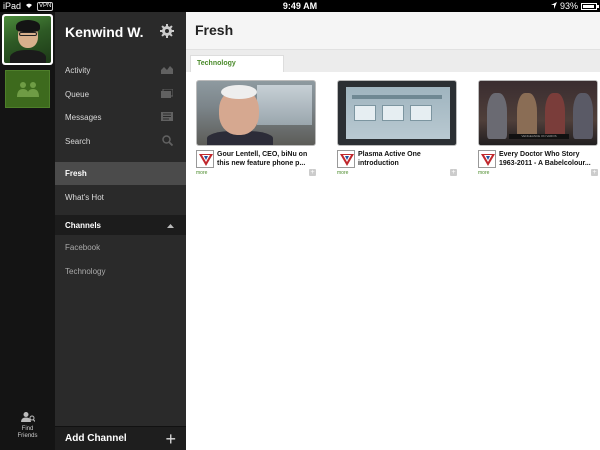 The height and width of the screenshot is (450, 600). I want to click on sidebar-item-label: Activity, so click(78, 71).